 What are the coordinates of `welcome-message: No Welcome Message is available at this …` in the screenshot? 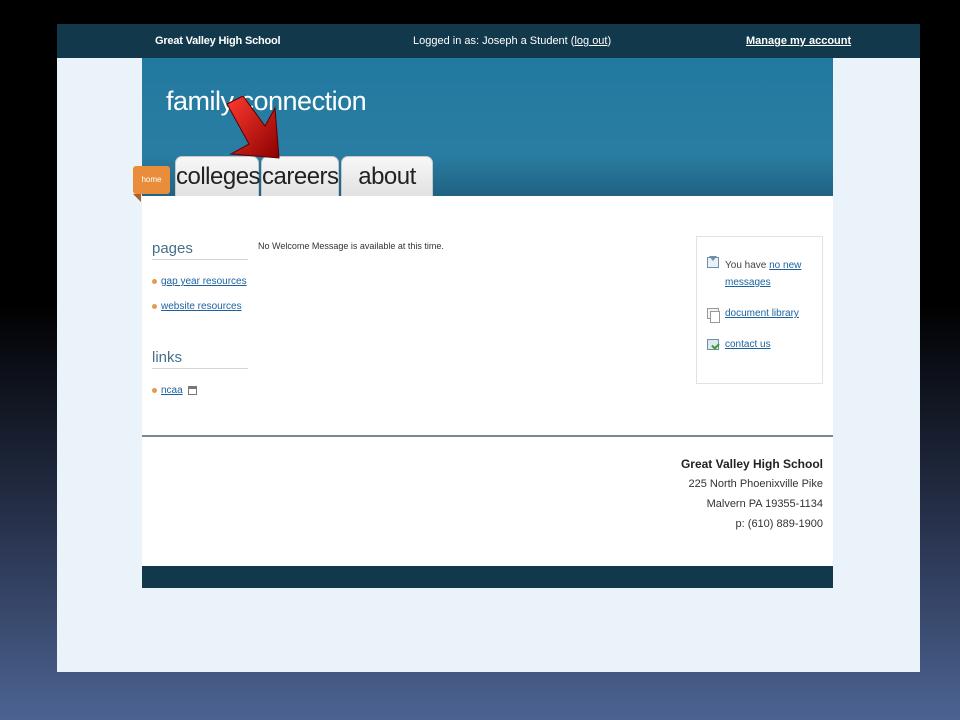 It's located at (351, 246).